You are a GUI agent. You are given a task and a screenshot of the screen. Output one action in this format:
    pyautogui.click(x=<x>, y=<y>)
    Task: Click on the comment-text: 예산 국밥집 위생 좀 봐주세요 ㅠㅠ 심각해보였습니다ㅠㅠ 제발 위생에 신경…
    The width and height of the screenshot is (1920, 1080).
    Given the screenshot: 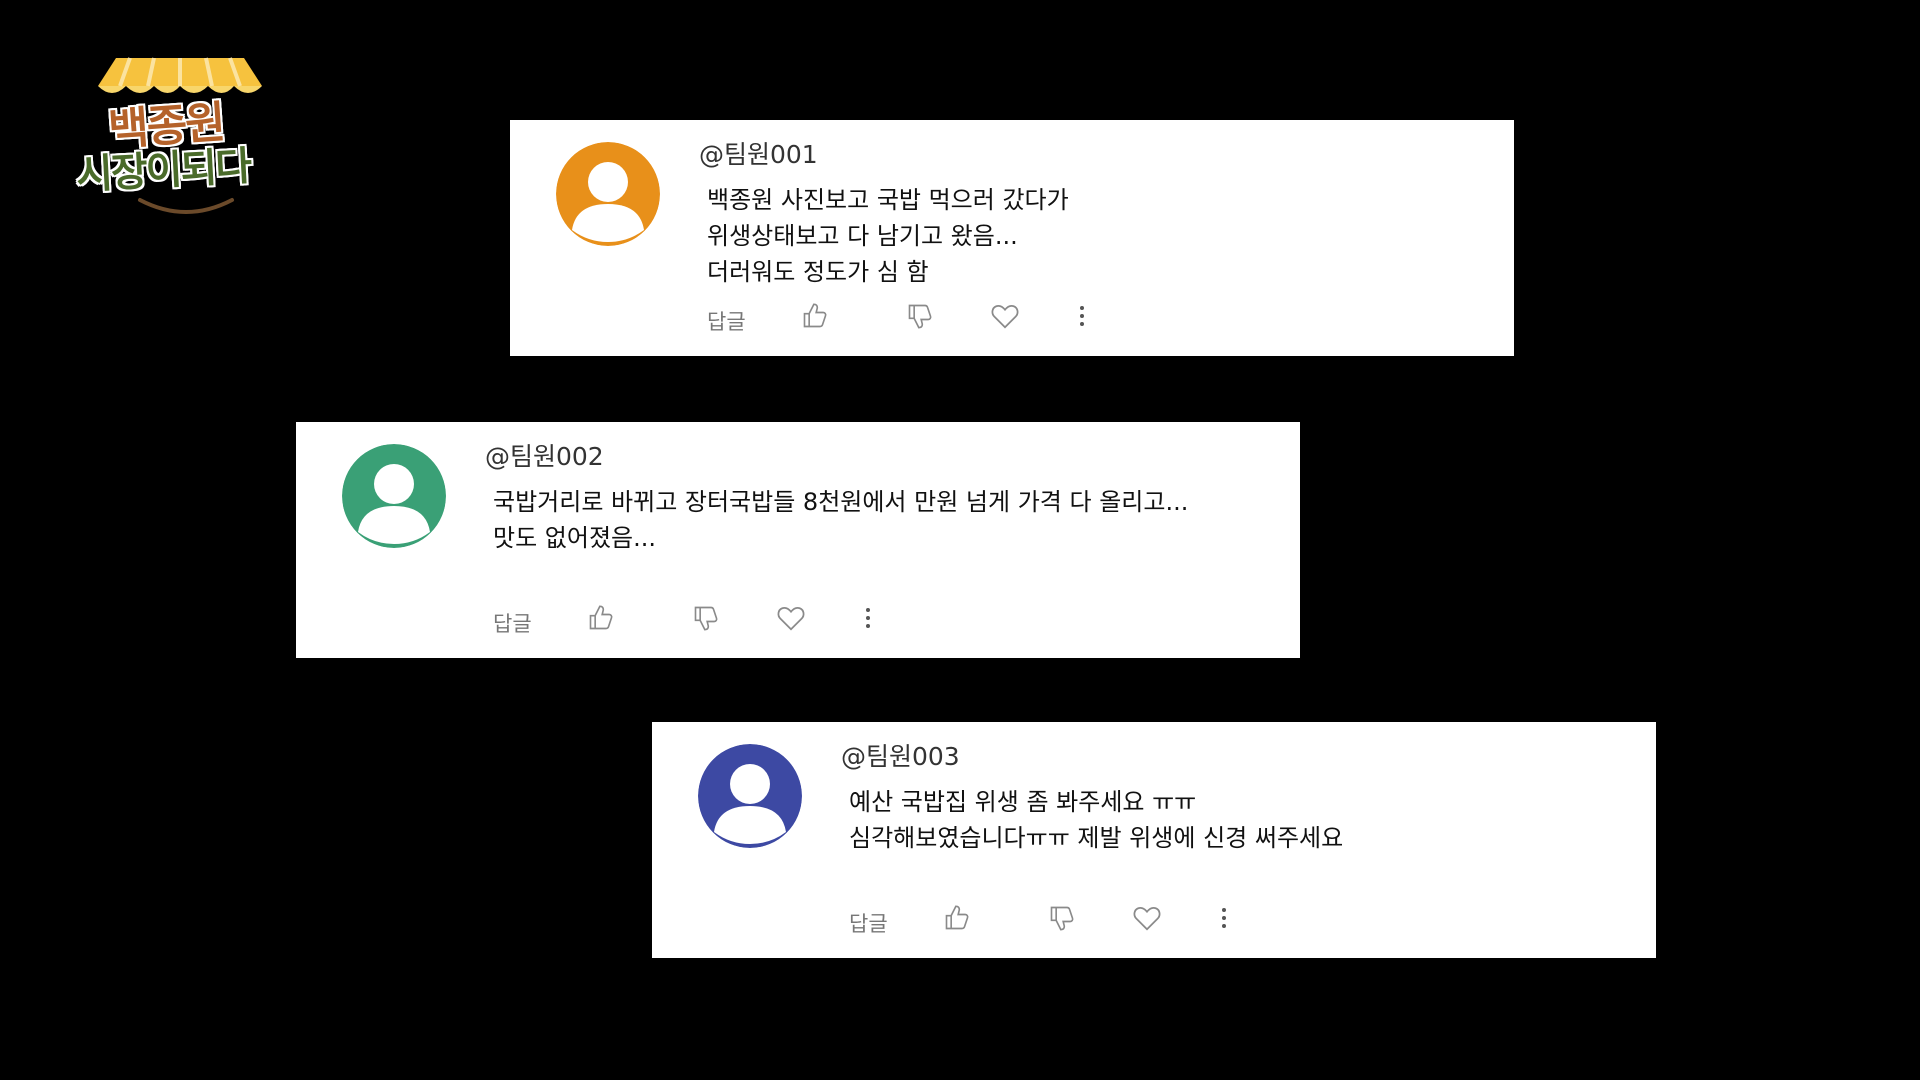 What is the action you would take?
    pyautogui.click(x=1096, y=820)
    